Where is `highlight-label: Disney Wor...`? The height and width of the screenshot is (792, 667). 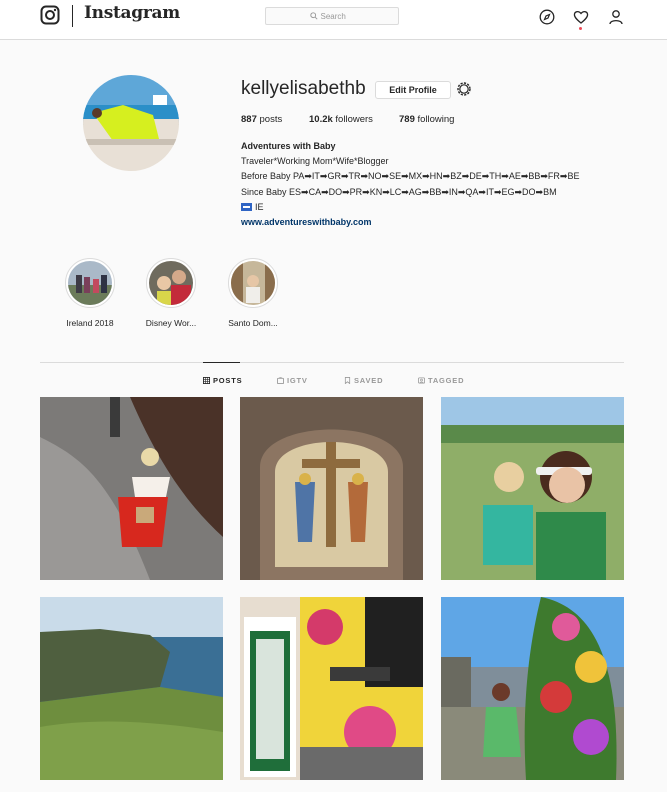
highlight-label: Disney Wor... is located at coordinates (171, 323).